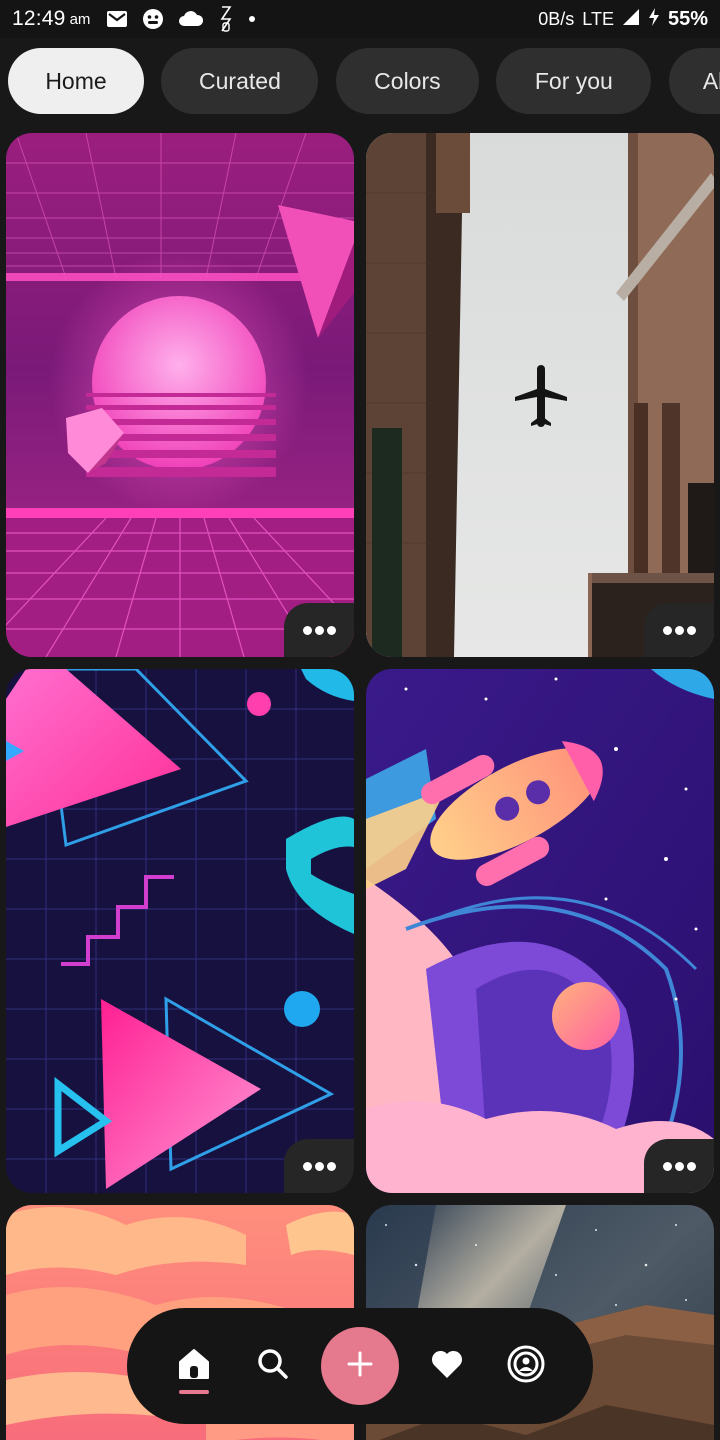  Describe the element at coordinates (631, 19) in the screenshot. I see `signal-icon` at that location.